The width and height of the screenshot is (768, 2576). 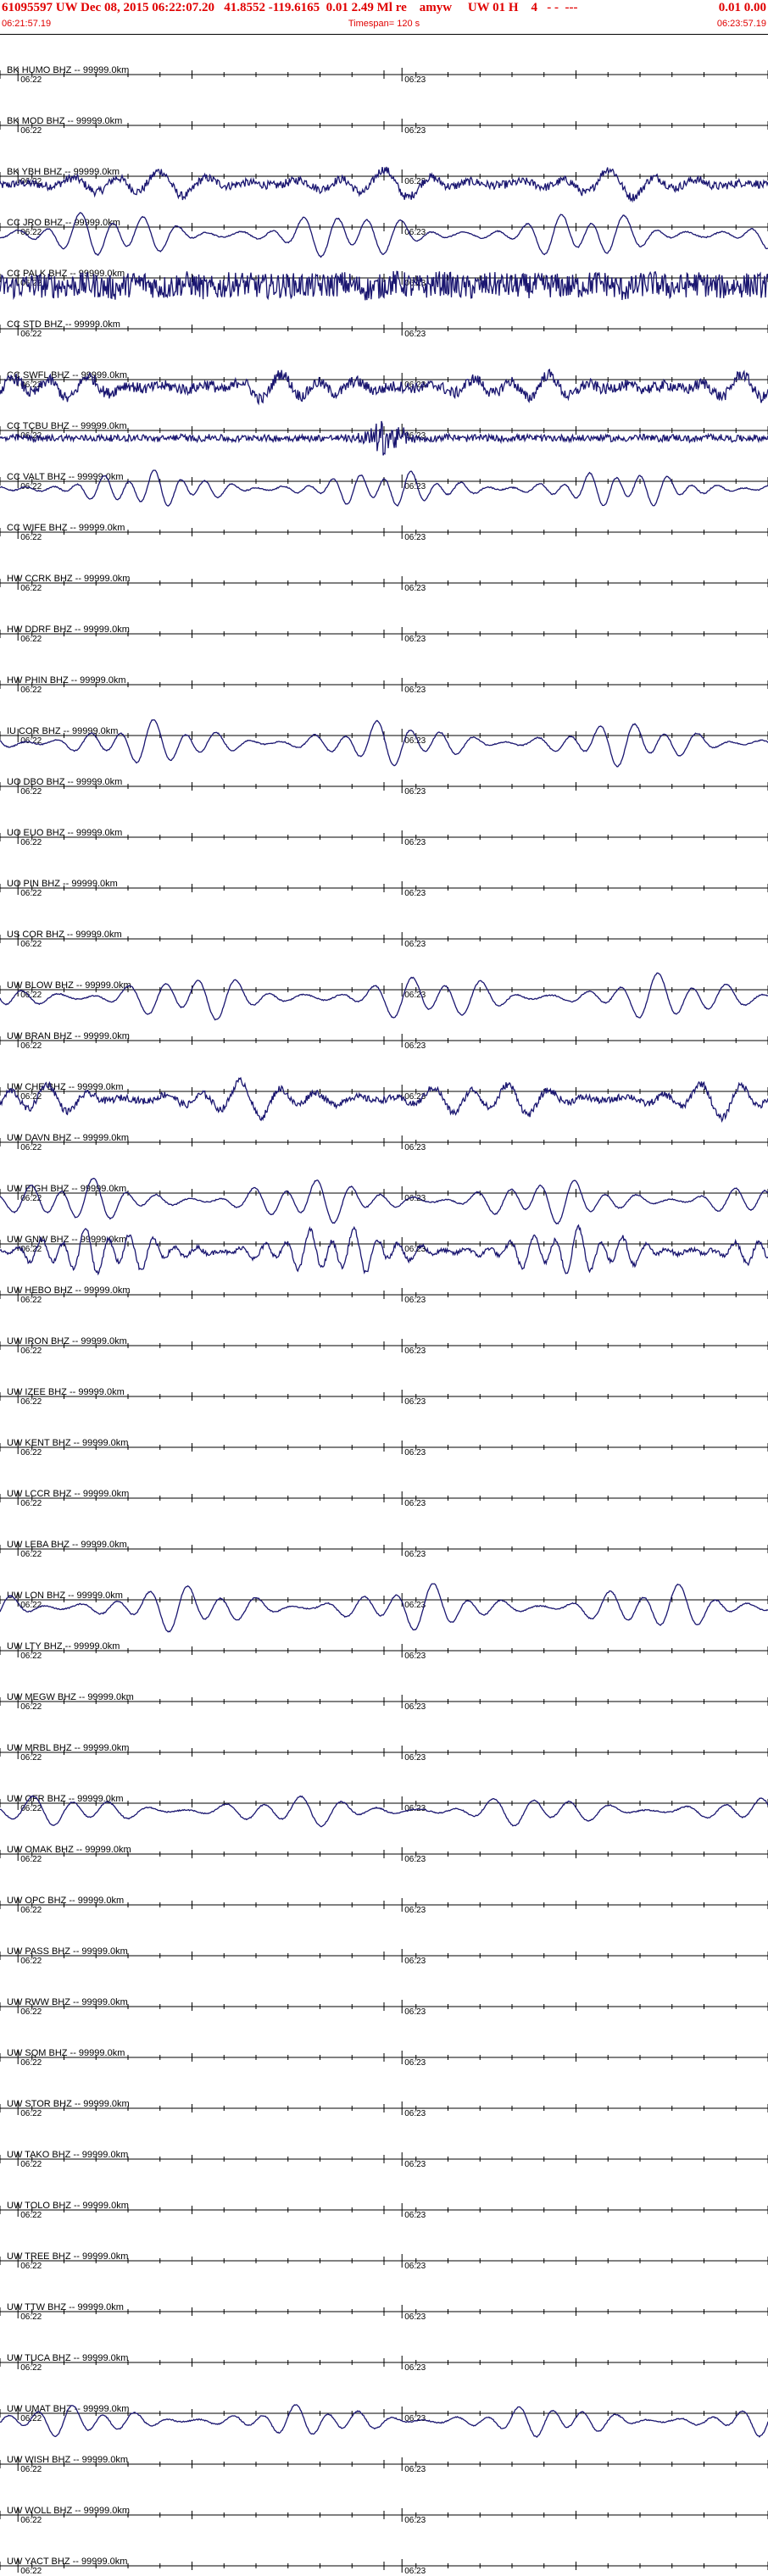 What do you see at coordinates (64, 121) in the screenshot?
I see `channel-label: BK MOD BHZ -- 99999.0km` at bounding box center [64, 121].